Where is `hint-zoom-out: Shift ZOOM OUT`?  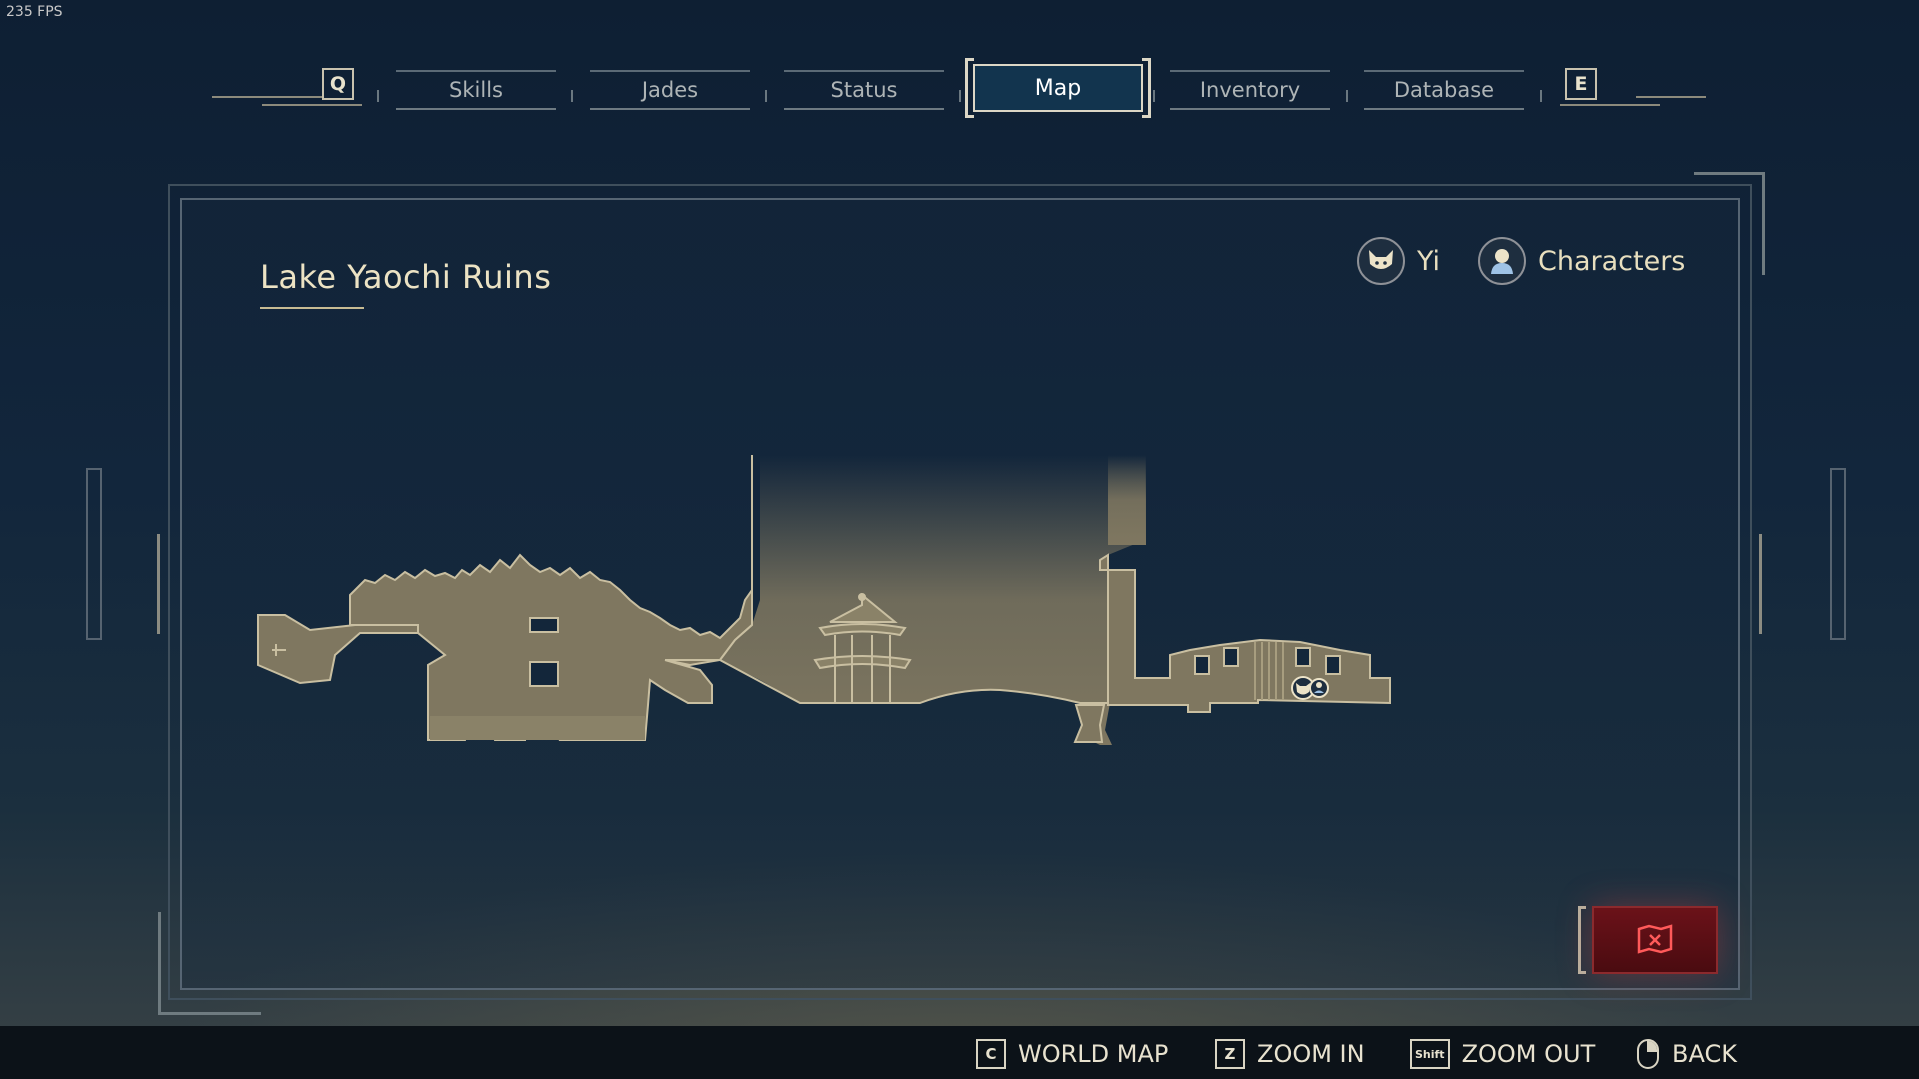
hint-zoom-out: Shift ZOOM OUT is located at coordinates (1502, 1054).